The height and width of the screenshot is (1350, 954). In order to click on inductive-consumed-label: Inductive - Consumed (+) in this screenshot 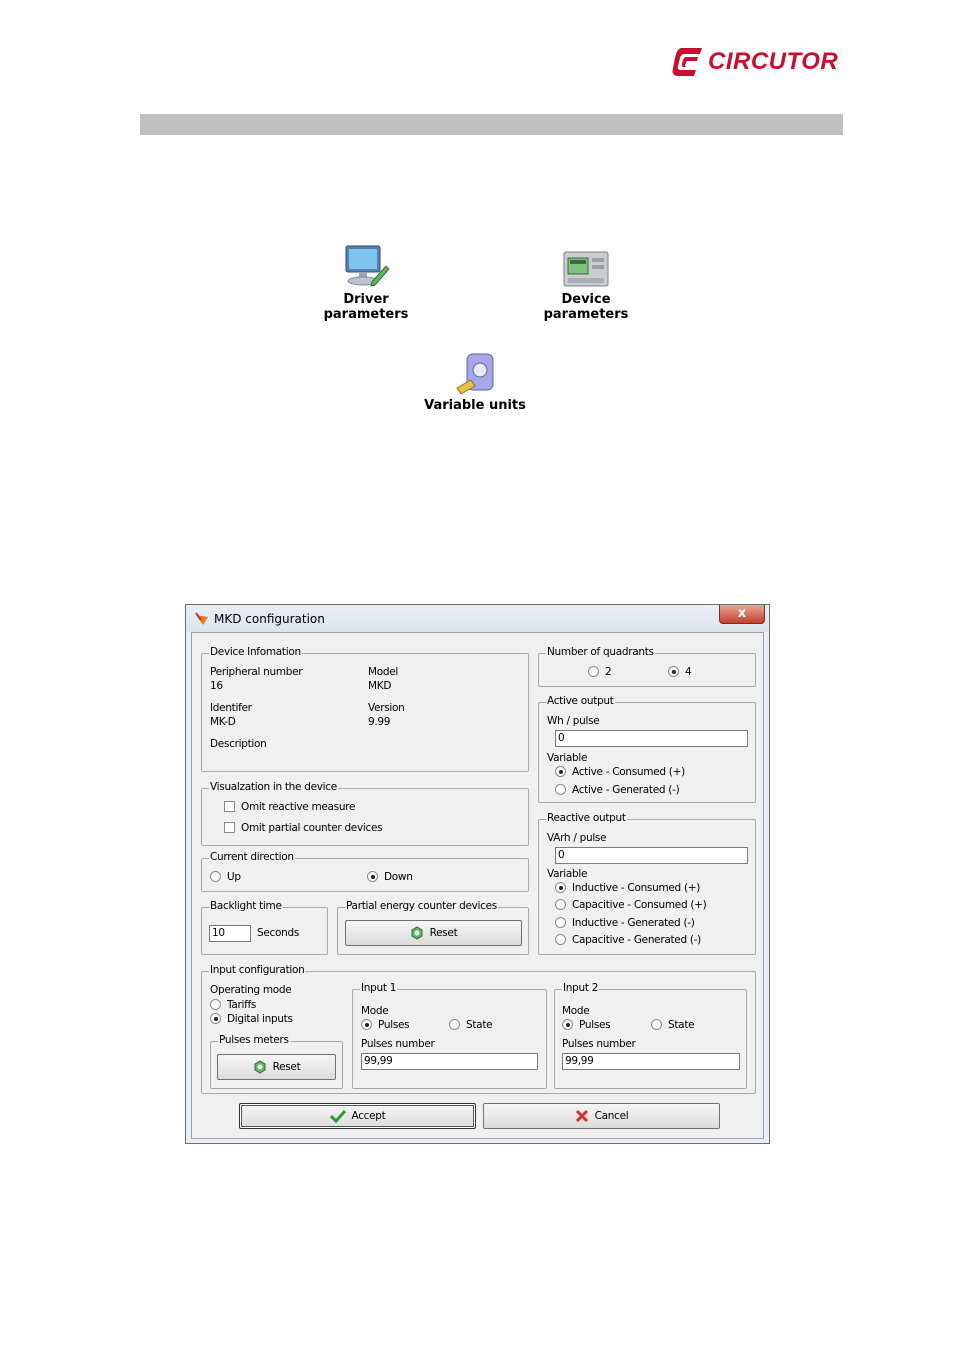, I will do `click(636, 888)`.